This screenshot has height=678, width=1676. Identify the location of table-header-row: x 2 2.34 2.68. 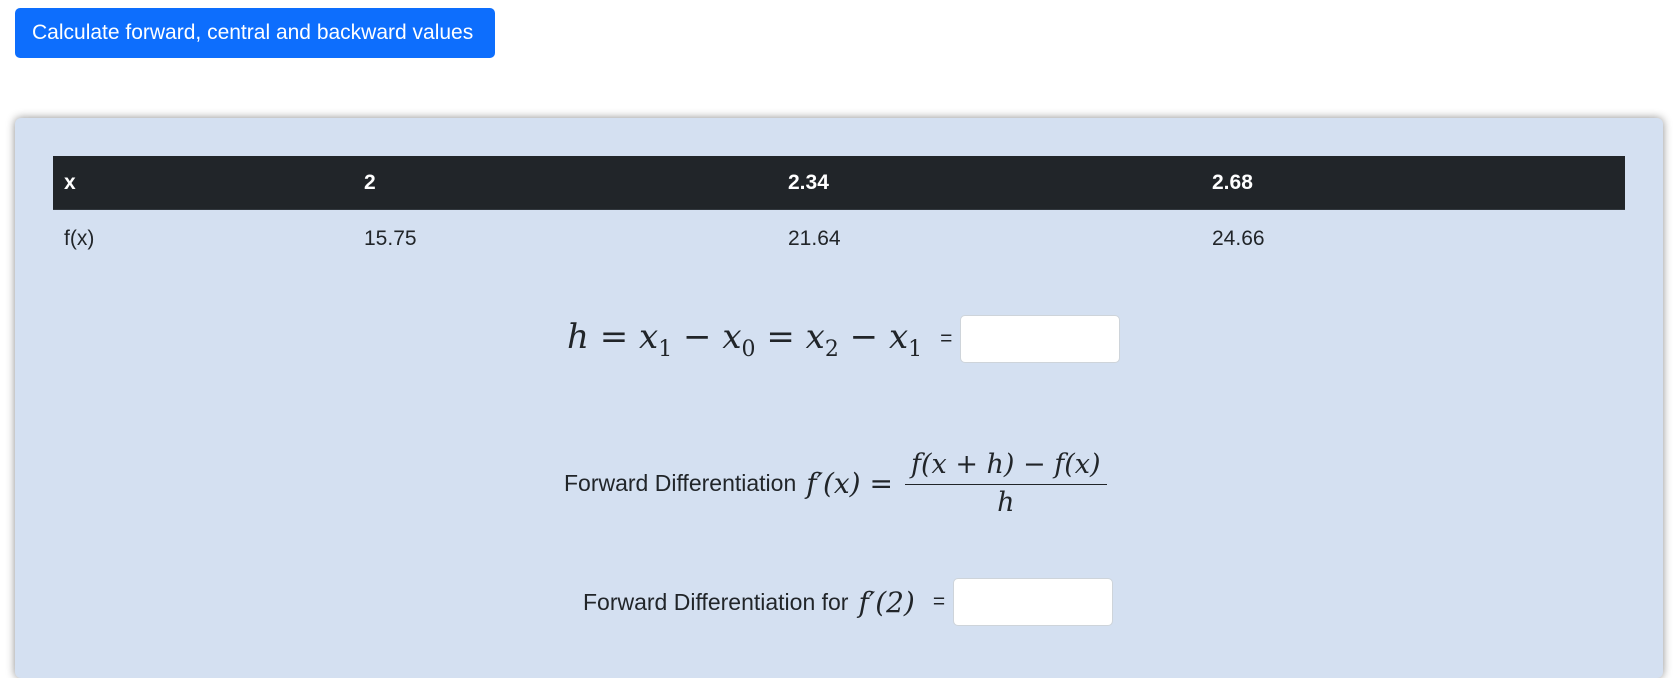
(839, 183).